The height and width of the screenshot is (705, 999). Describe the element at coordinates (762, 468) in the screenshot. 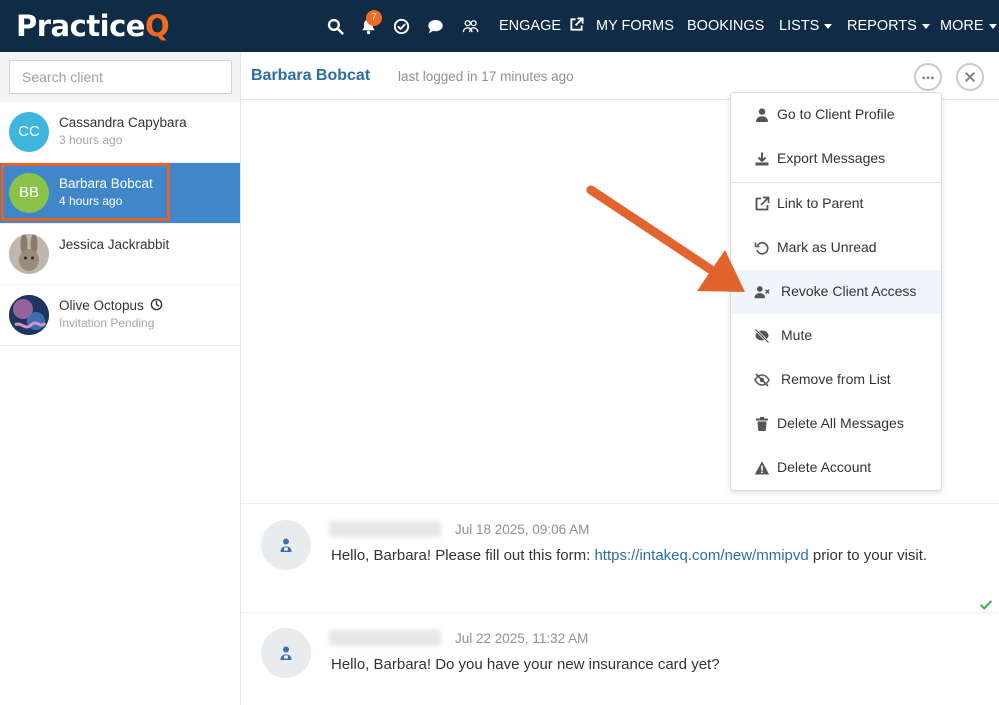

I see `warning-icon` at that location.